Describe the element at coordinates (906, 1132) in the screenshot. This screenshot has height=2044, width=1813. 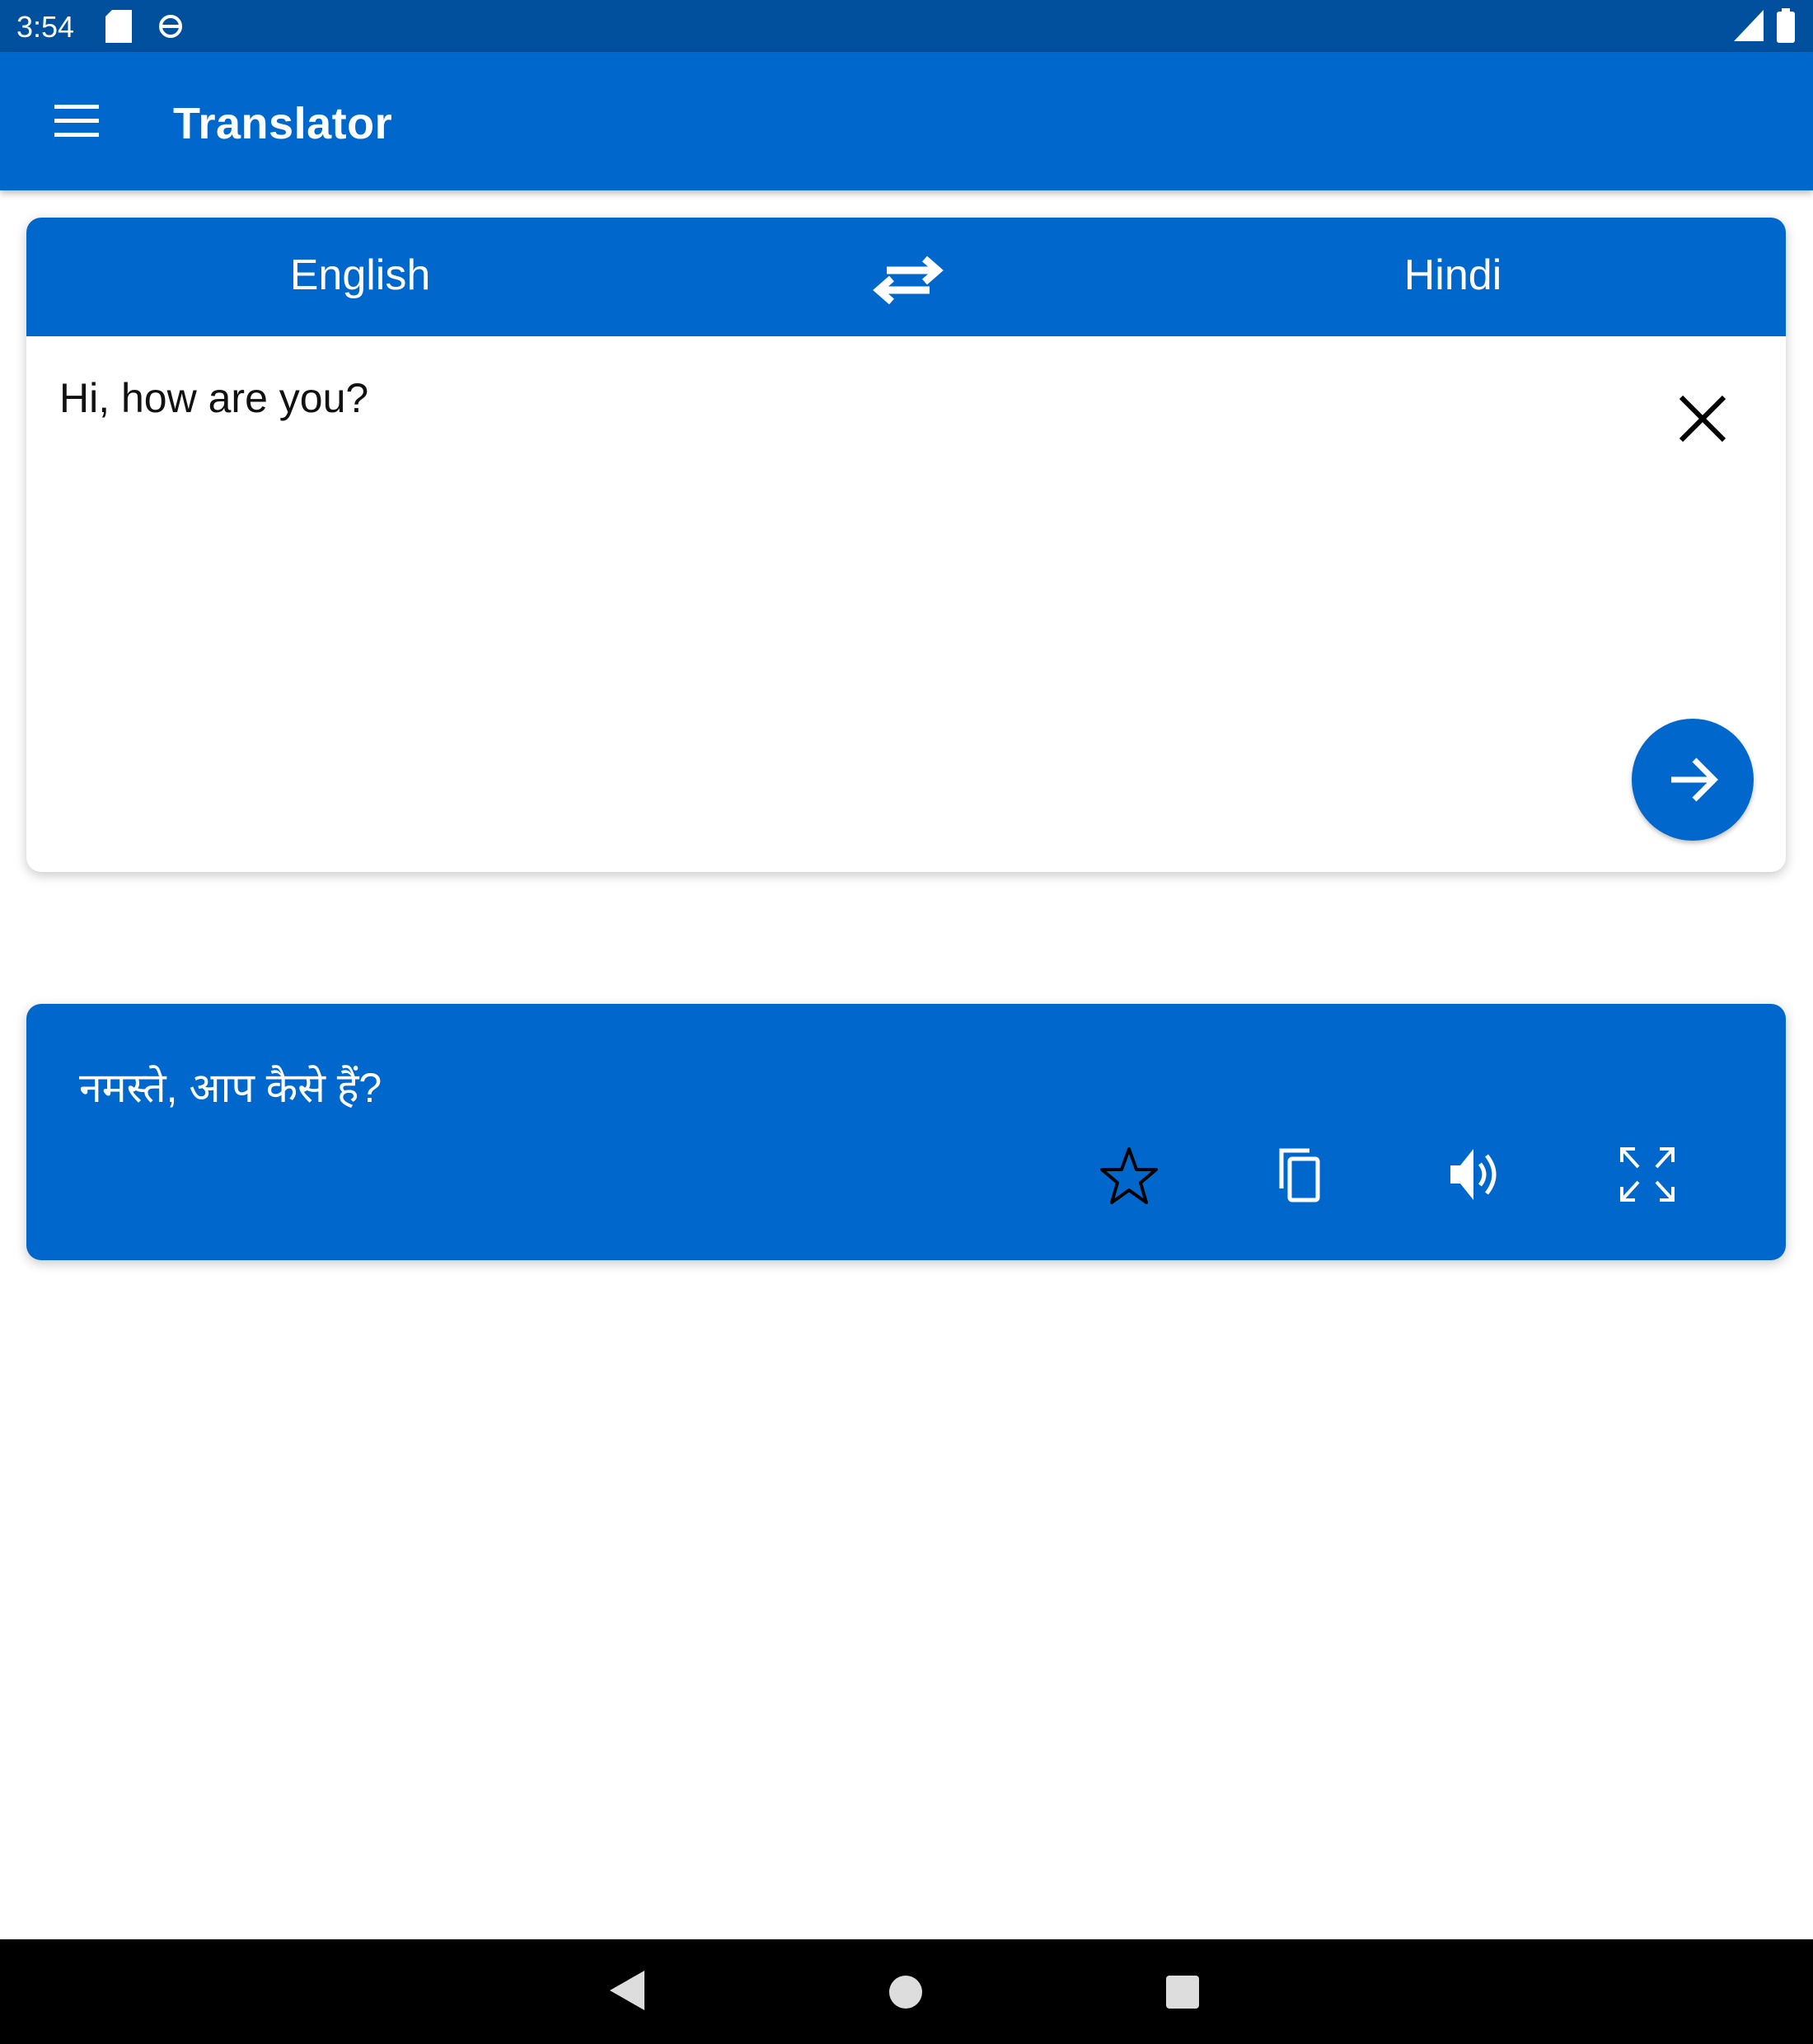
I see `output-card: नमस्ते, आप कैसे हैं?` at that location.